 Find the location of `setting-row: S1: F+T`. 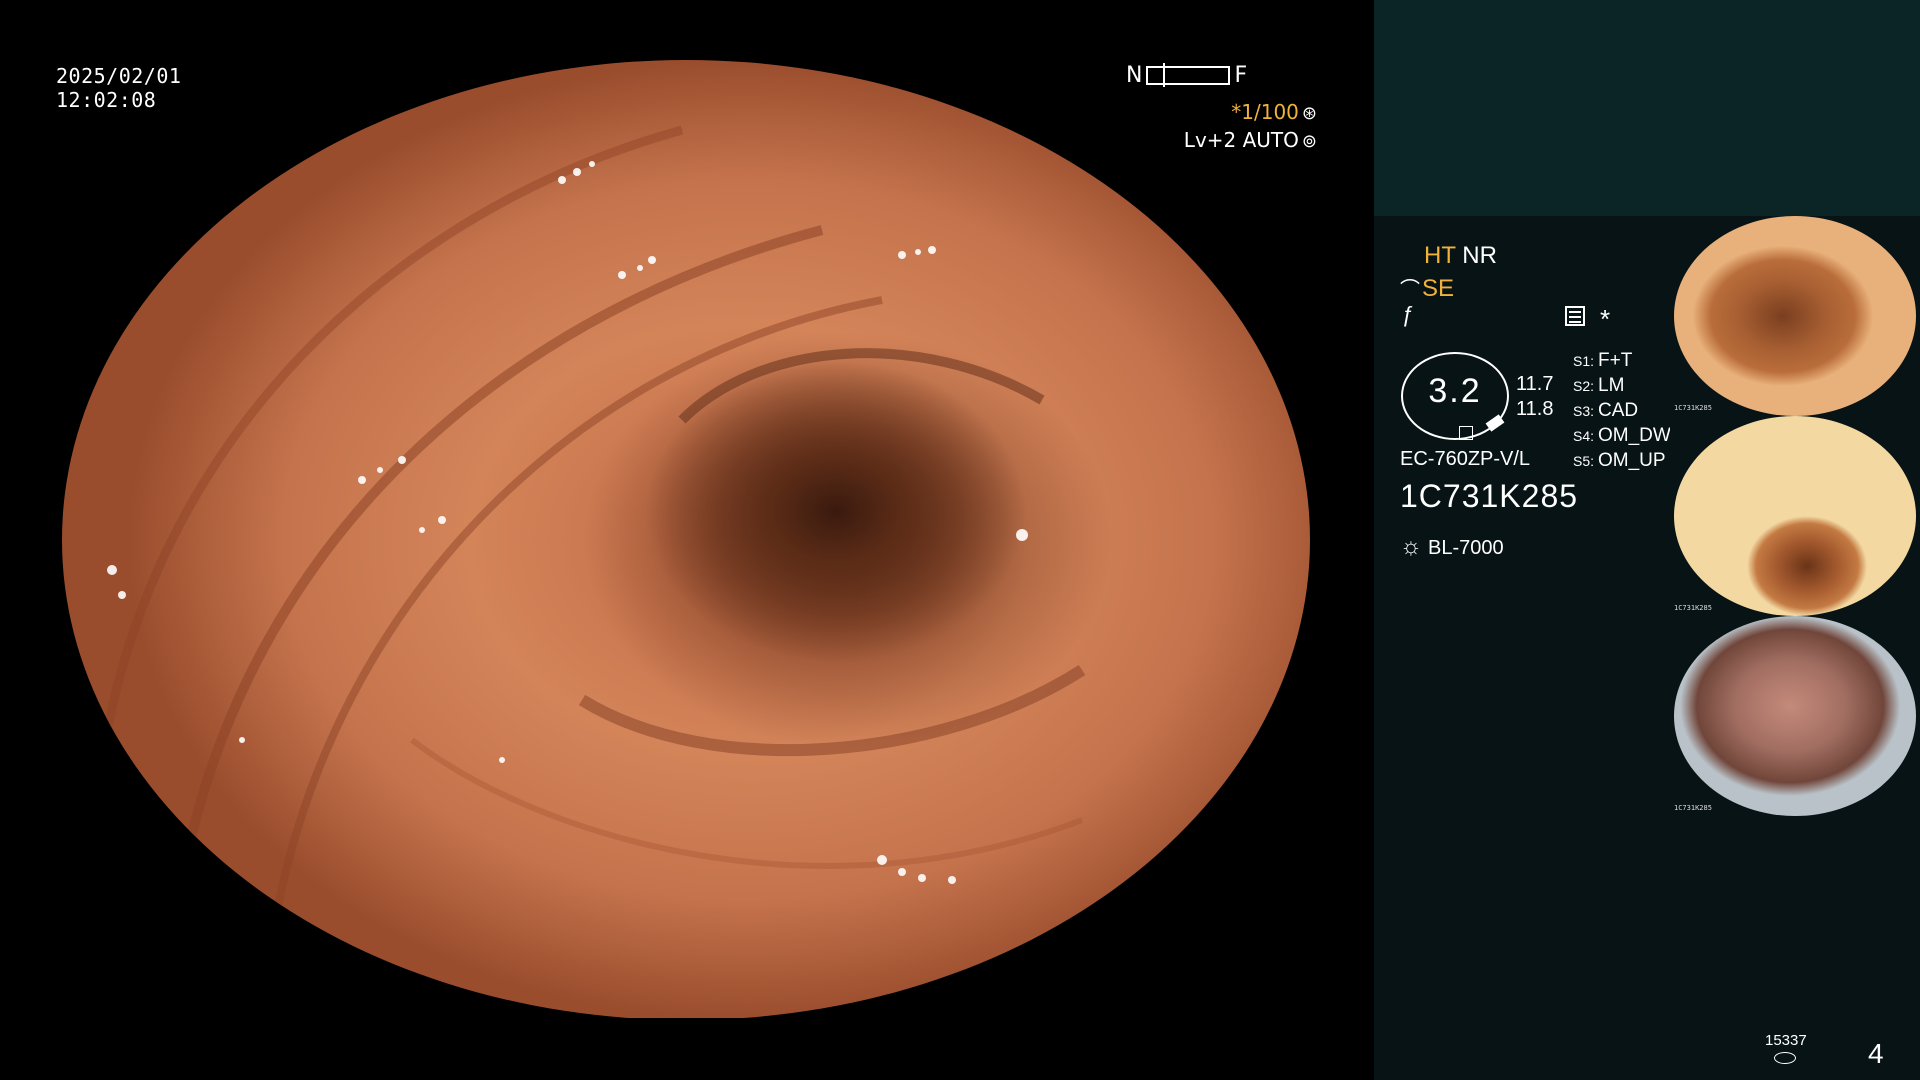

setting-row: S1: F+T is located at coordinates (1618, 362).